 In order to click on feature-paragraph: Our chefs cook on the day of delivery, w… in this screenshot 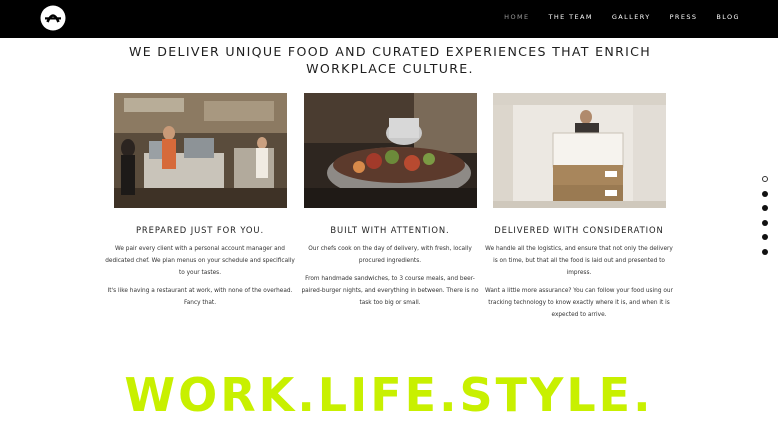, I will do `click(390, 255)`.